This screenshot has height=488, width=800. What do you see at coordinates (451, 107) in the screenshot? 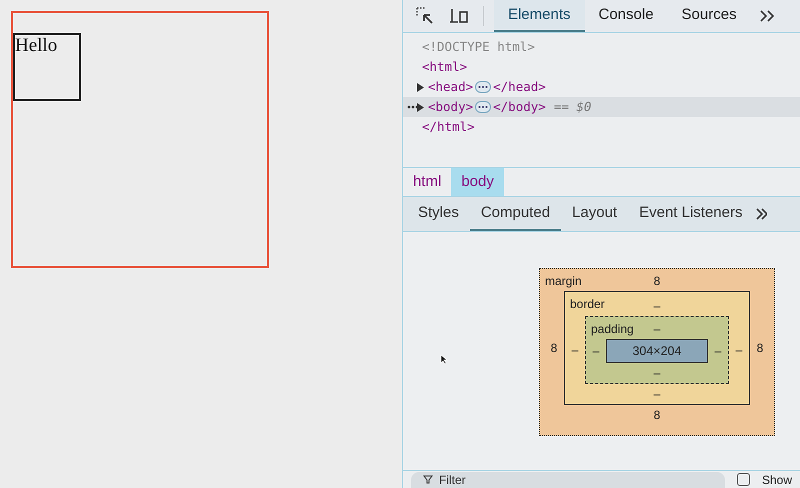
I see `open-tag: <body>` at bounding box center [451, 107].